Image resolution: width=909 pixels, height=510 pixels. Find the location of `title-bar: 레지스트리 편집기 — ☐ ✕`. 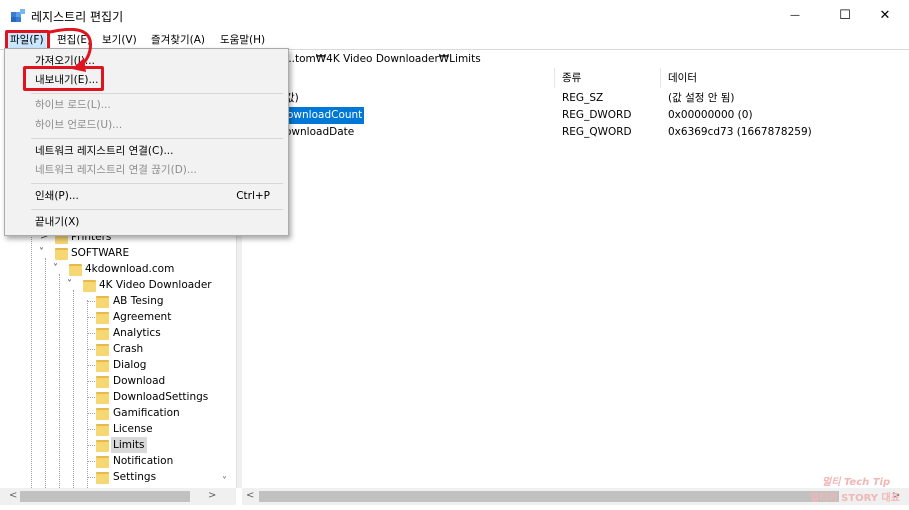

title-bar: 레지스트리 편집기 — ☐ ✕ is located at coordinates (454, 15).